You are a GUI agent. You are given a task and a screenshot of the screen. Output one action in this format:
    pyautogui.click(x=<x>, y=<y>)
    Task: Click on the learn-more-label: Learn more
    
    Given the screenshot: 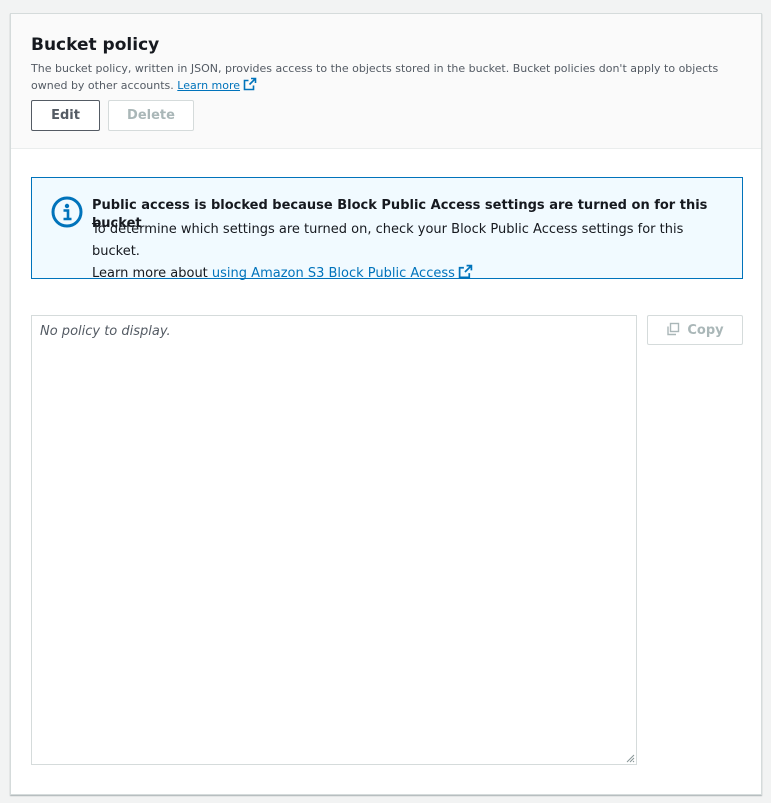 What is the action you would take?
    pyautogui.click(x=209, y=85)
    